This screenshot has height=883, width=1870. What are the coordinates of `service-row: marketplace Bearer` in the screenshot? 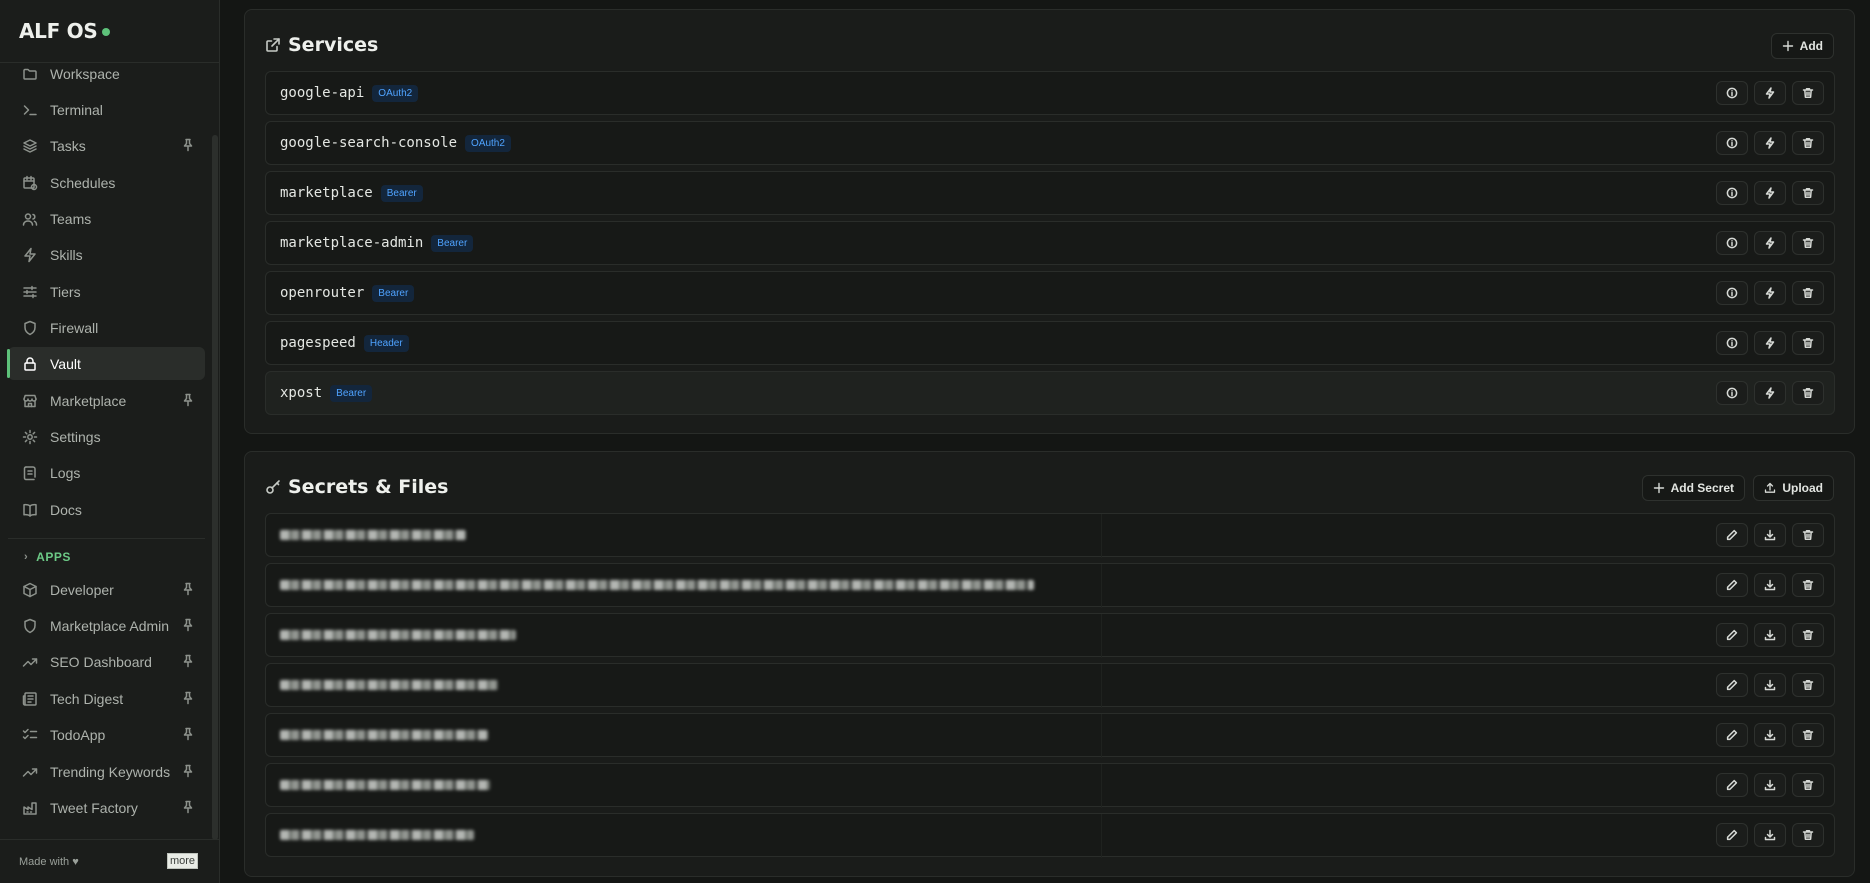 It's located at (1050, 193).